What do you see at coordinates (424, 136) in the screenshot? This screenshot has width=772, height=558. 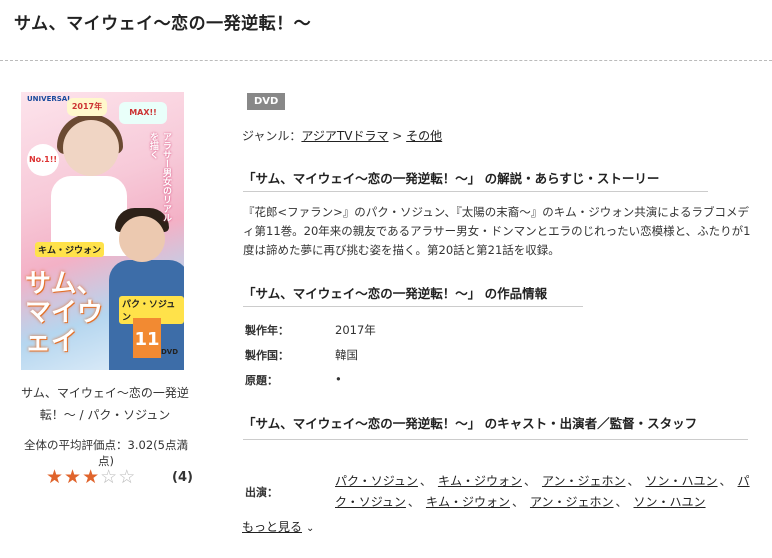 I see `genre-link-other: その他` at bounding box center [424, 136].